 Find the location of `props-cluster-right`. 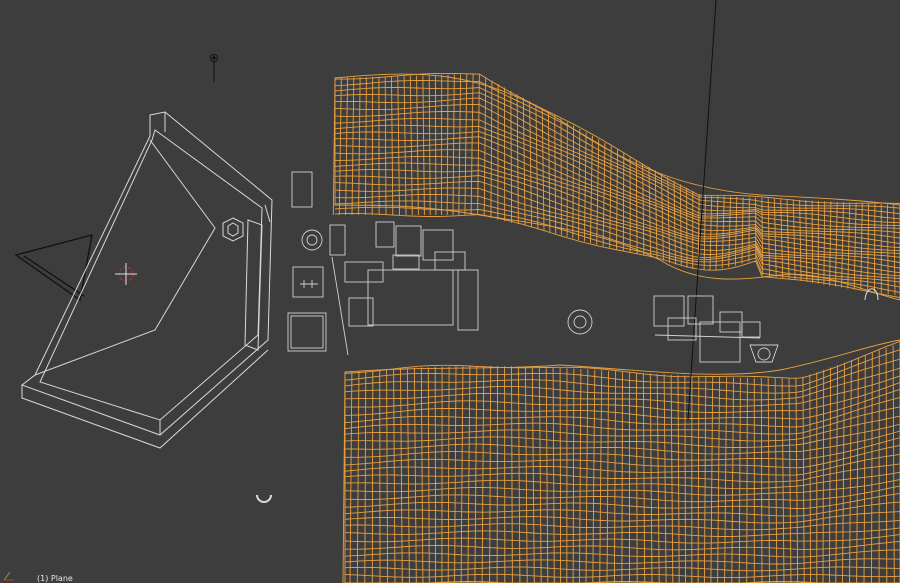

props-cluster-right is located at coordinates (673, 329).